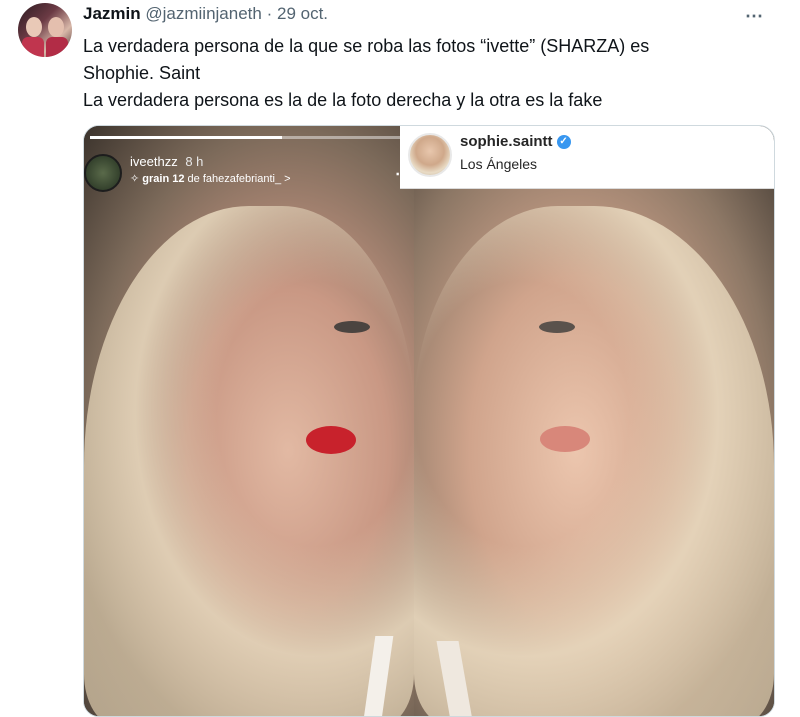 This screenshot has width=800, height=717. I want to click on author-name: Jazmin, so click(112, 13).